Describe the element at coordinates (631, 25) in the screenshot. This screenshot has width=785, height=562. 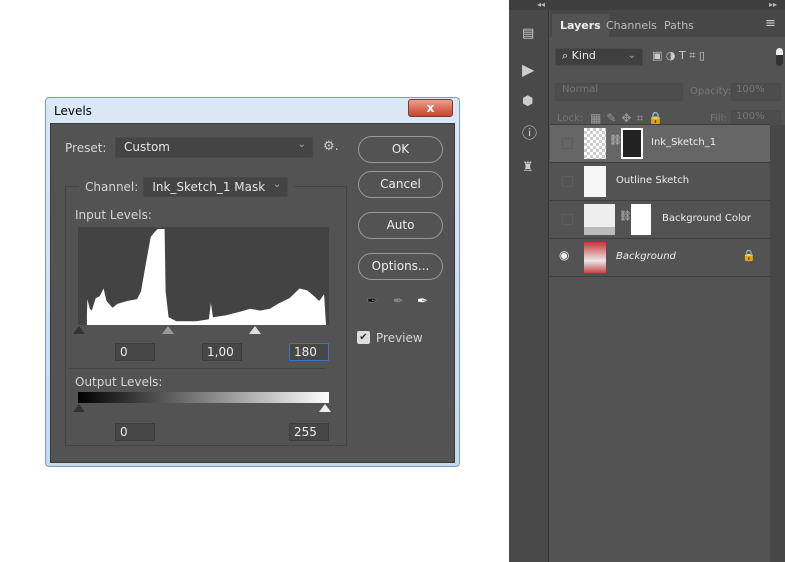
I see `tab-channels: Channels` at that location.